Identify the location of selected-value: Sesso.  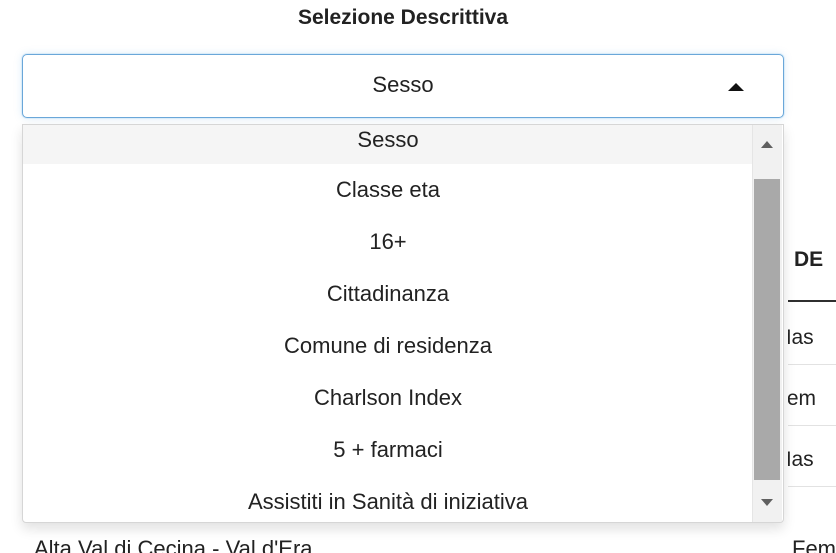
(403, 84).